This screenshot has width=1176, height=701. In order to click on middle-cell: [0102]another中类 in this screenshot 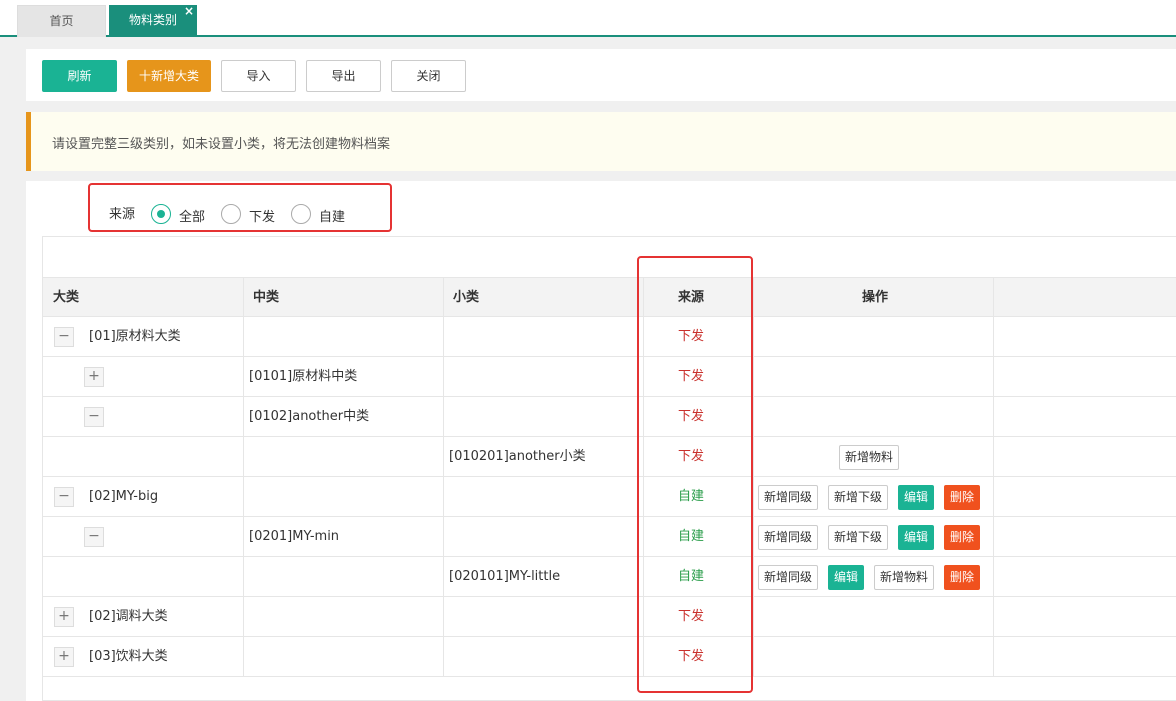, I will do `click(309, 416)`.